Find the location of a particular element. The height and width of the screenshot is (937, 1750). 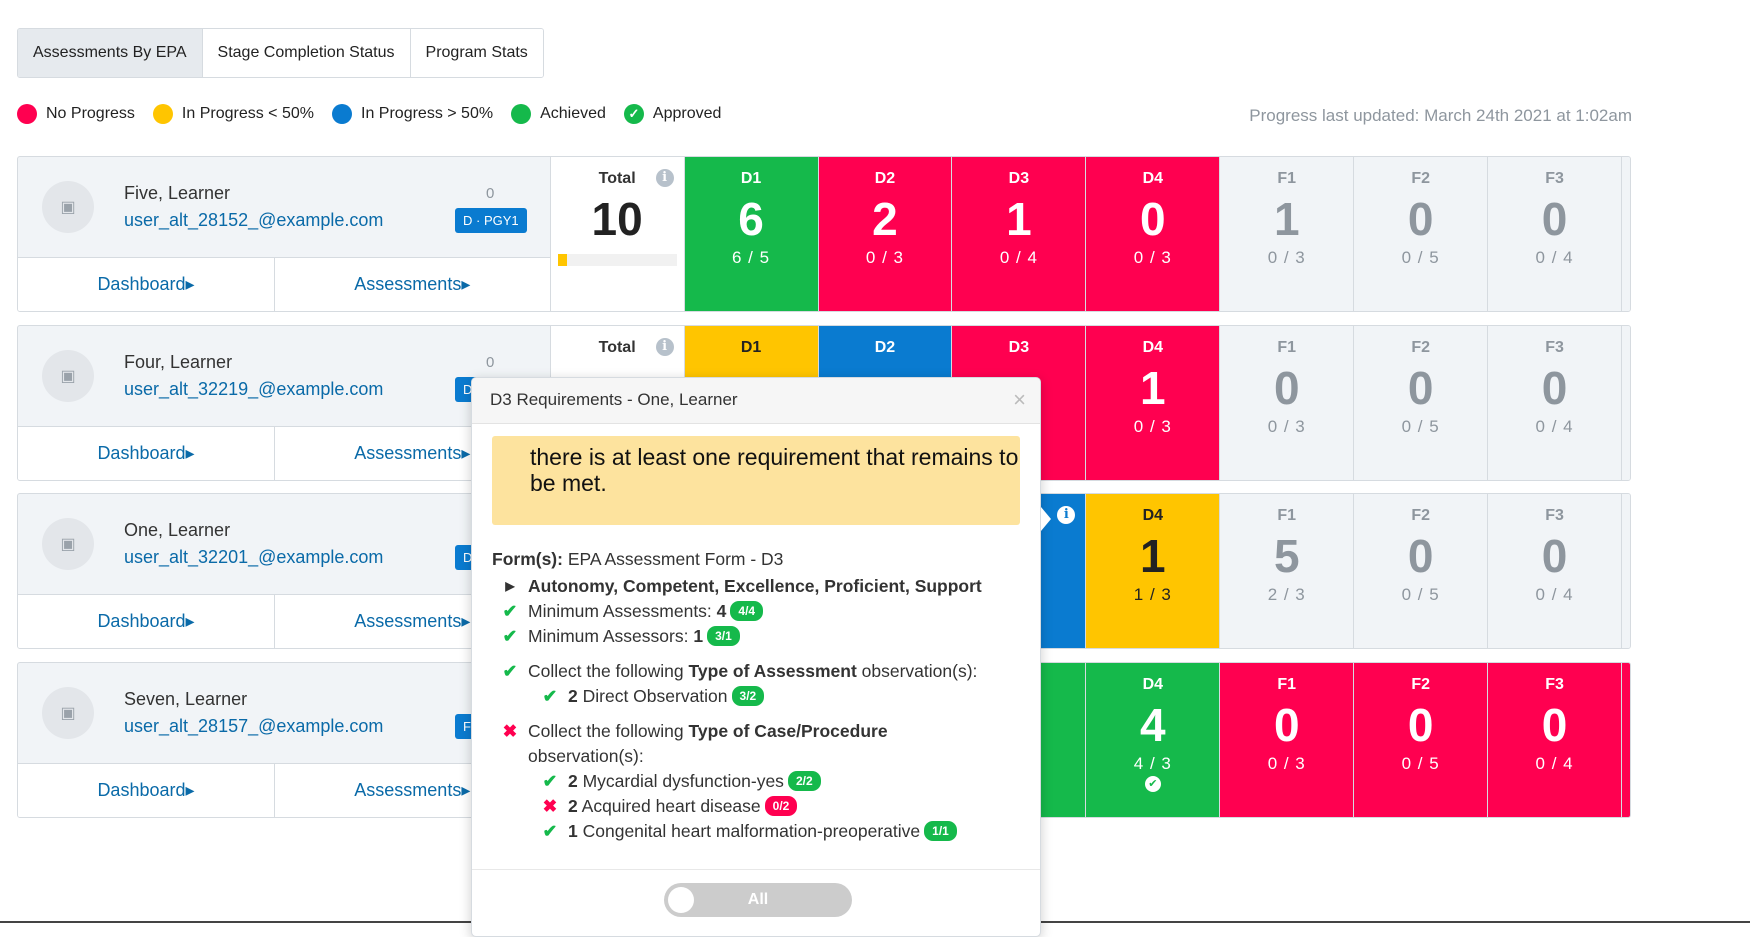

epa-cell-f1: F1 5 2 / 3 is located at coordinates (1287, 571).